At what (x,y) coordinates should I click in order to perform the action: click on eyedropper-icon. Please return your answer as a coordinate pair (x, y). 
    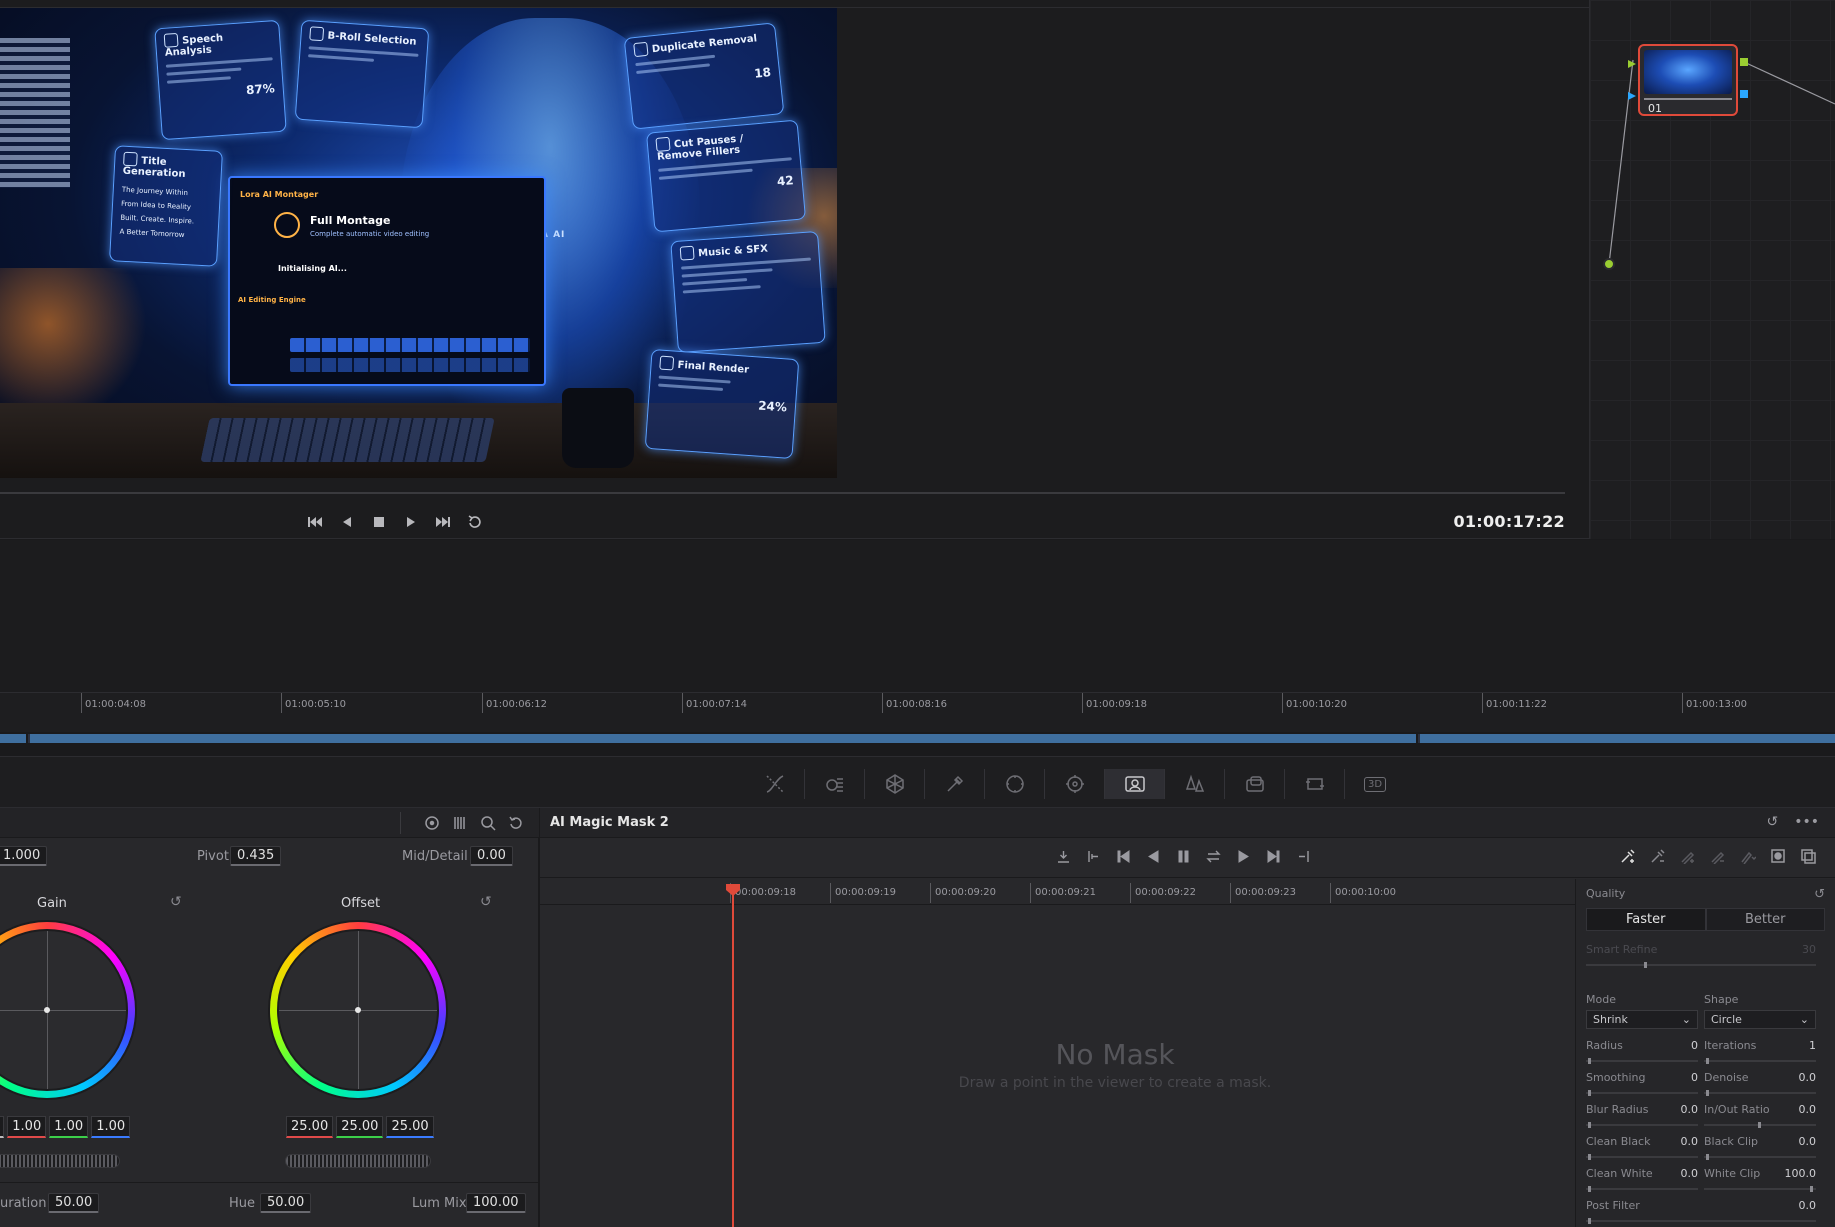
    Looking at the image, I should click on (955, 784).